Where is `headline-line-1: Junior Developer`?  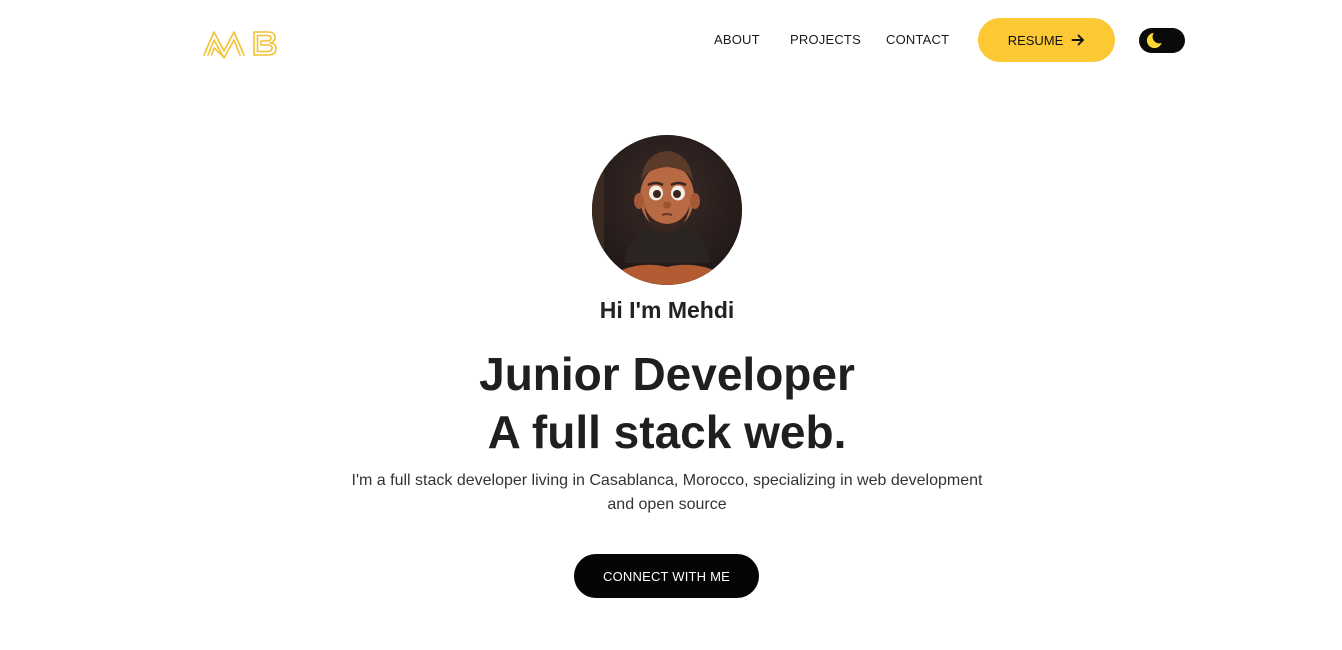
headline-line-1: Junior Developer is located at coordinates (667, 374).